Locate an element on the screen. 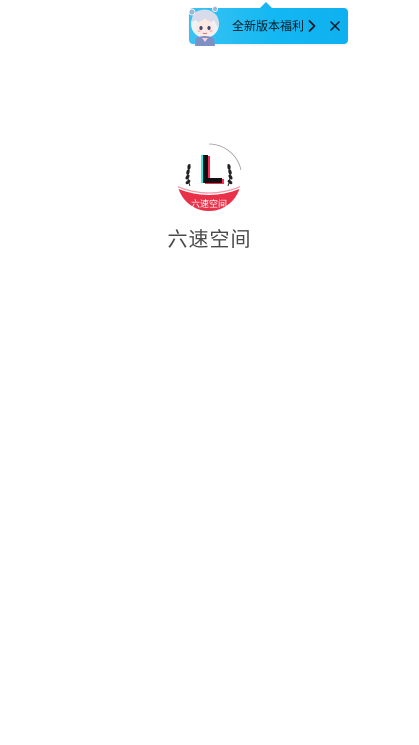 This screenshot has width=419, height=745. promo-banner: 全新版本福利 is located at coordinates (268, 24).